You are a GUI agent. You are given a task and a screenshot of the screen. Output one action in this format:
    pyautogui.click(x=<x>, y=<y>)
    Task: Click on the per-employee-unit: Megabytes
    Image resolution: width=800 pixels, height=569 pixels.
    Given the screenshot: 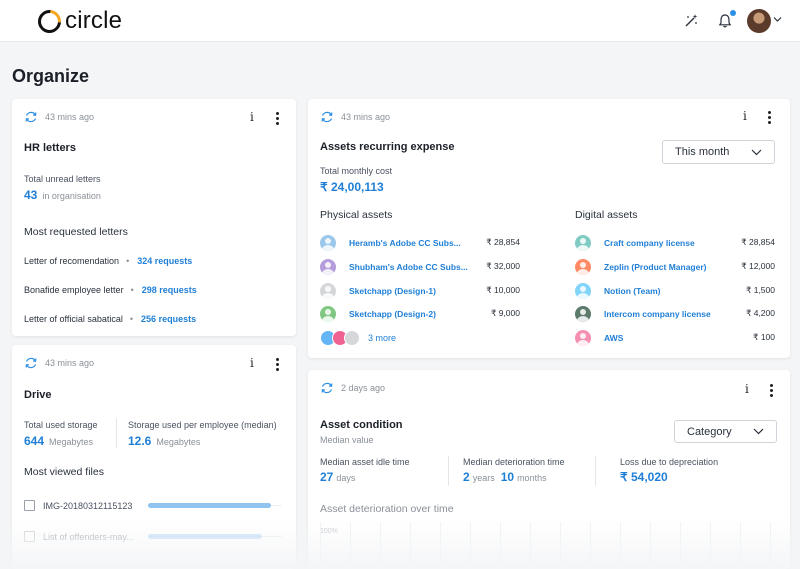 What is the action you would take?
    pyautogui.click(x=178, y=442)
    